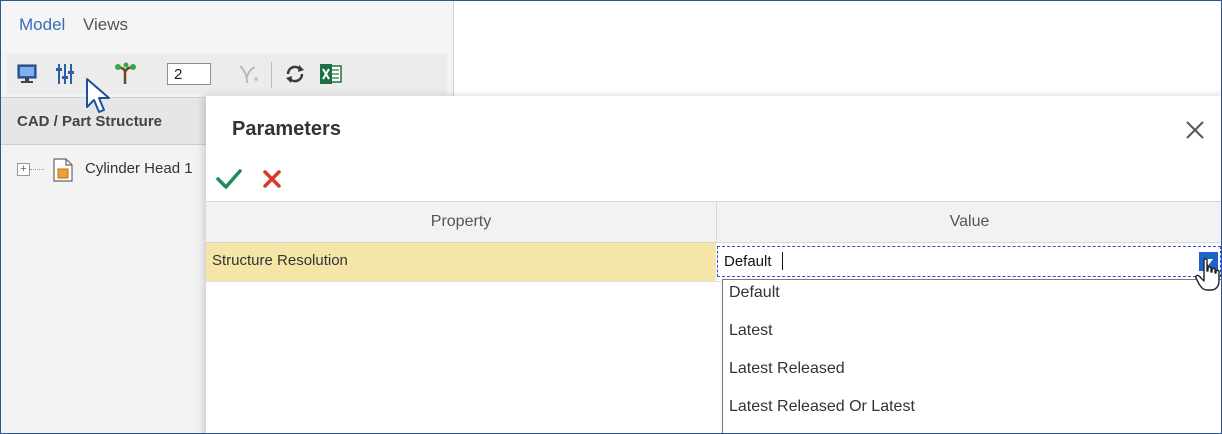  Describe the element at coordinates (972, 337) in the screenshot. I see `dropdown-option-latest: Latest` at that location.